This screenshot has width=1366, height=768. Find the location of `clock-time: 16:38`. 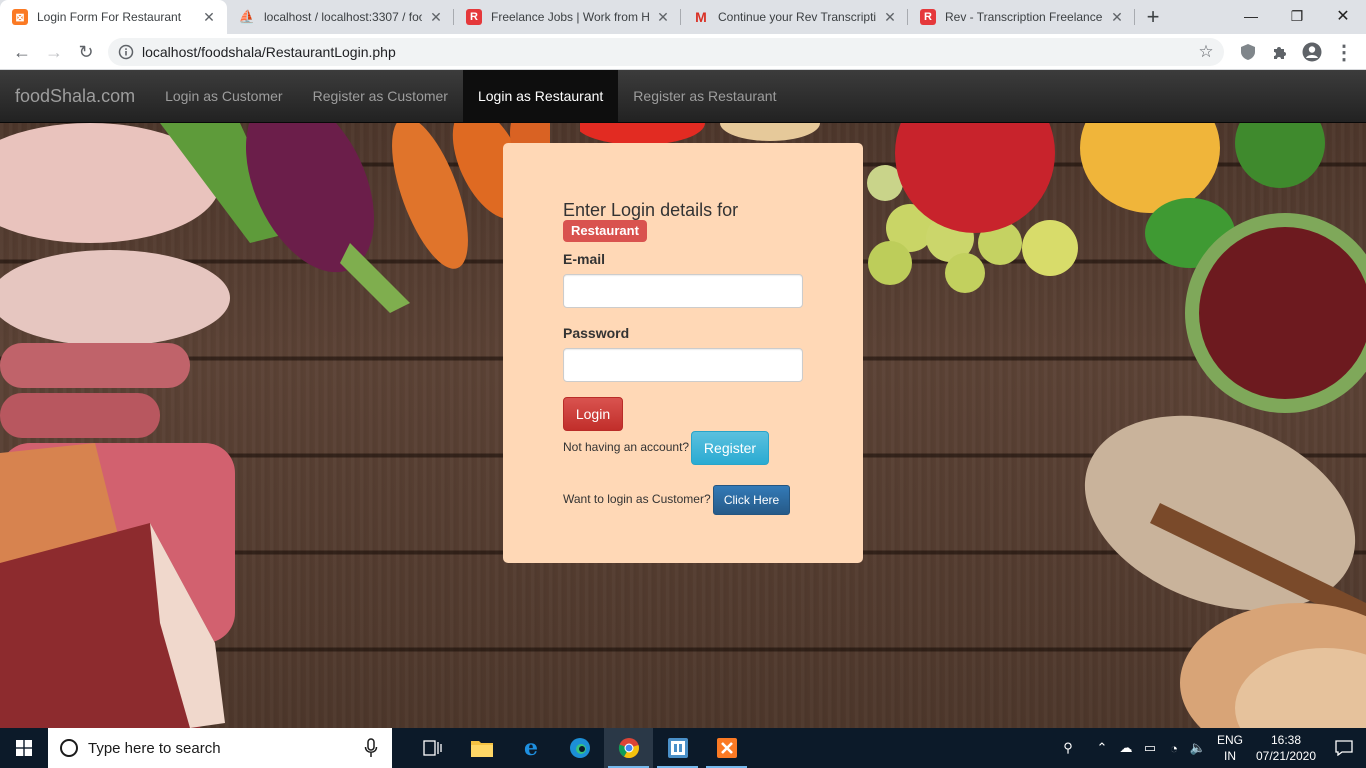

clock-time: 16:38 is located at coordinates (1286, 740).